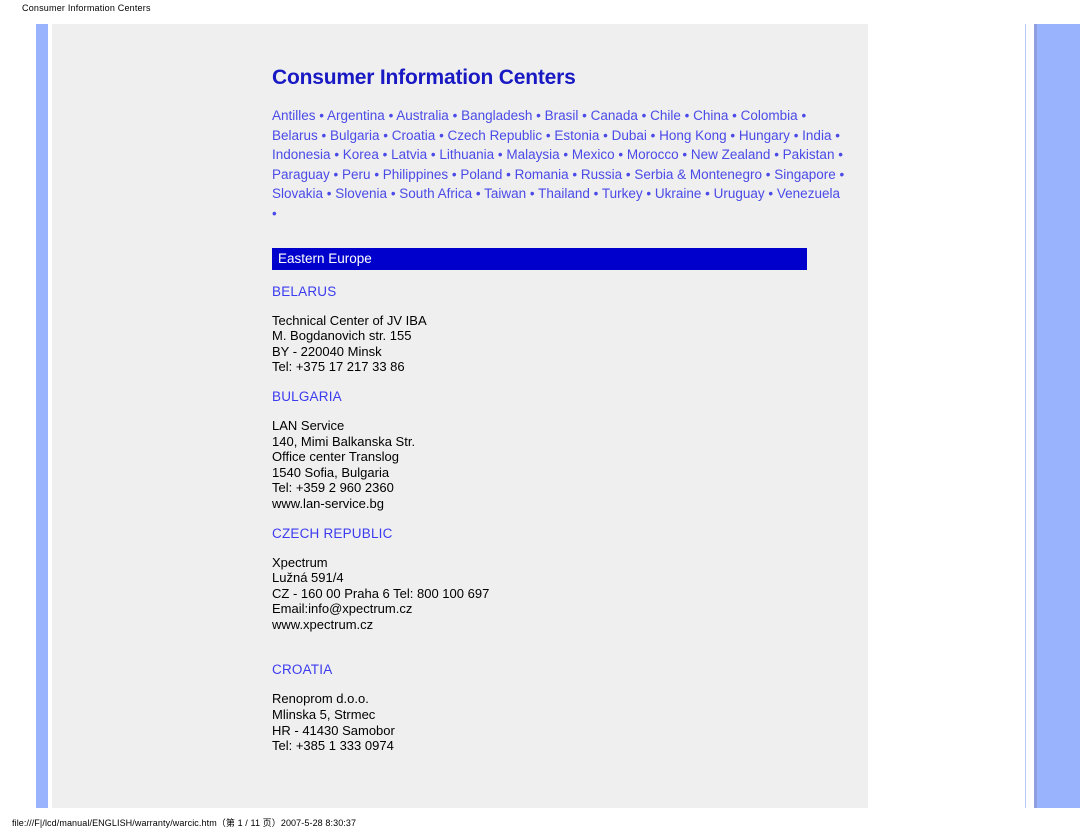 This screenshot has width=1080, height=834. Describe the element at coordinates (481, 174) in the screenshot. I see `country-link-poland: Poland` at that location.